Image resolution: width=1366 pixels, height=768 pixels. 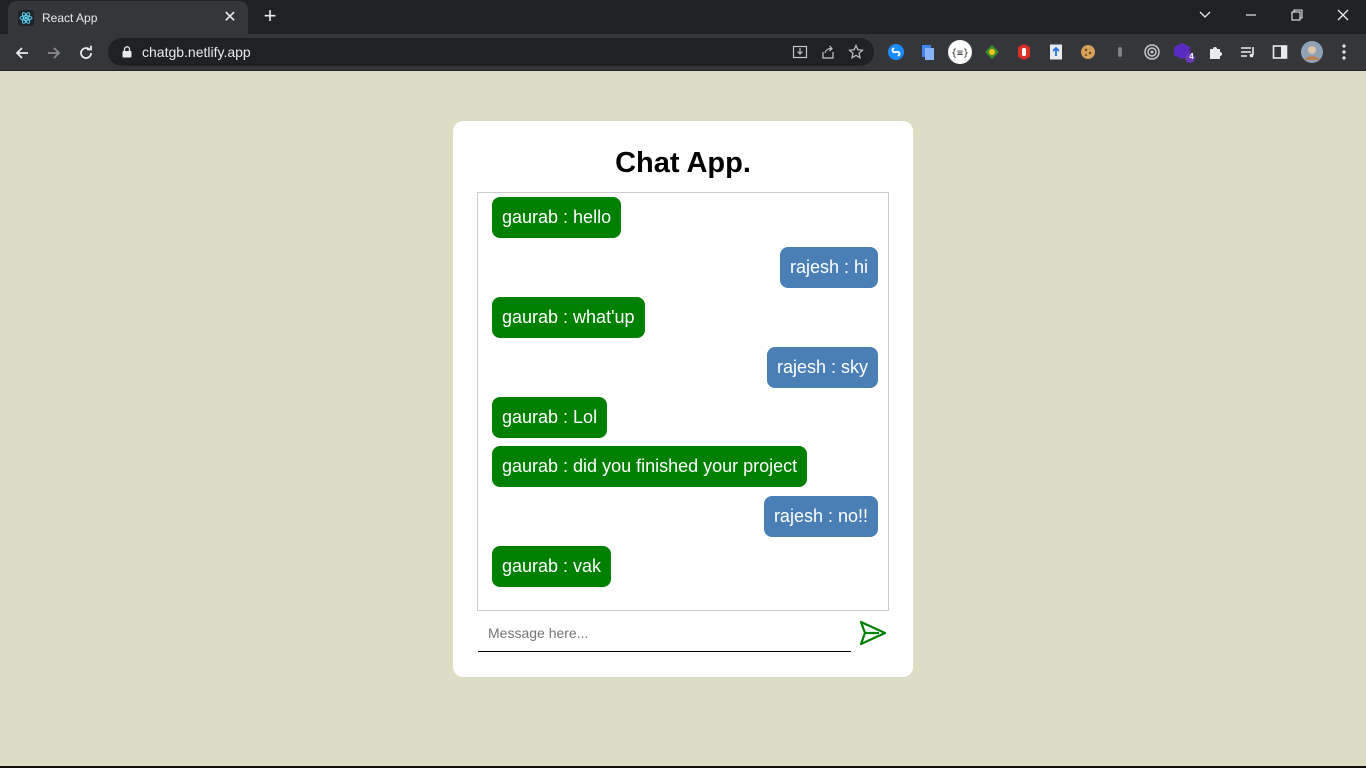 I want to click on json-viewer-extension-icon: {≡}, so click(x=960, y=52).